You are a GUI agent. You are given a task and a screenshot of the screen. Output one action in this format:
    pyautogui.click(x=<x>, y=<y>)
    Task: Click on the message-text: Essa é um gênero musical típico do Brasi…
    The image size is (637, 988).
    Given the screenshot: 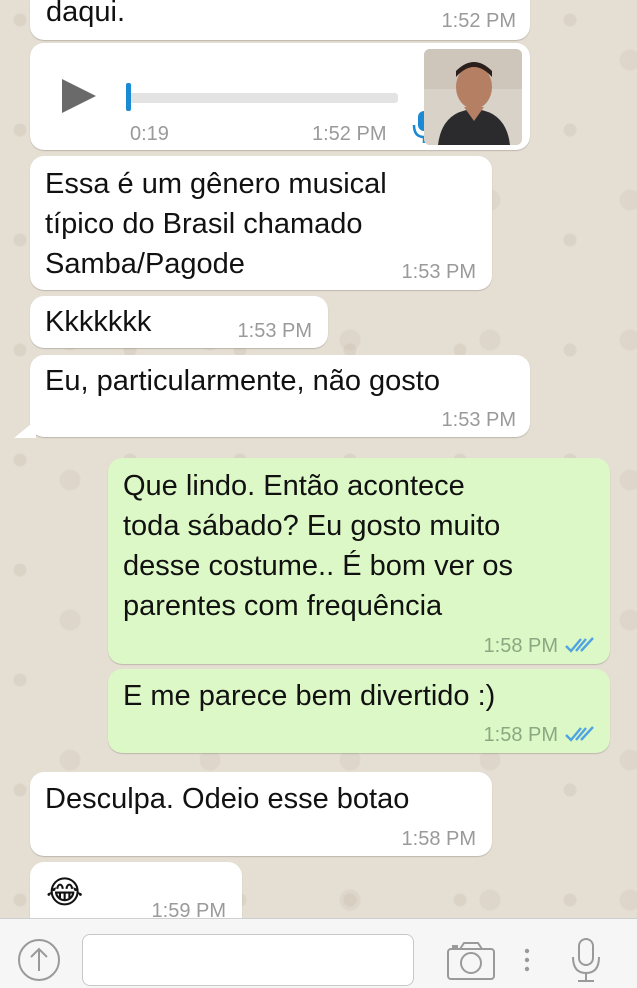 What is the action you would take?
    pyautogui.click(x=216, y=224)
    